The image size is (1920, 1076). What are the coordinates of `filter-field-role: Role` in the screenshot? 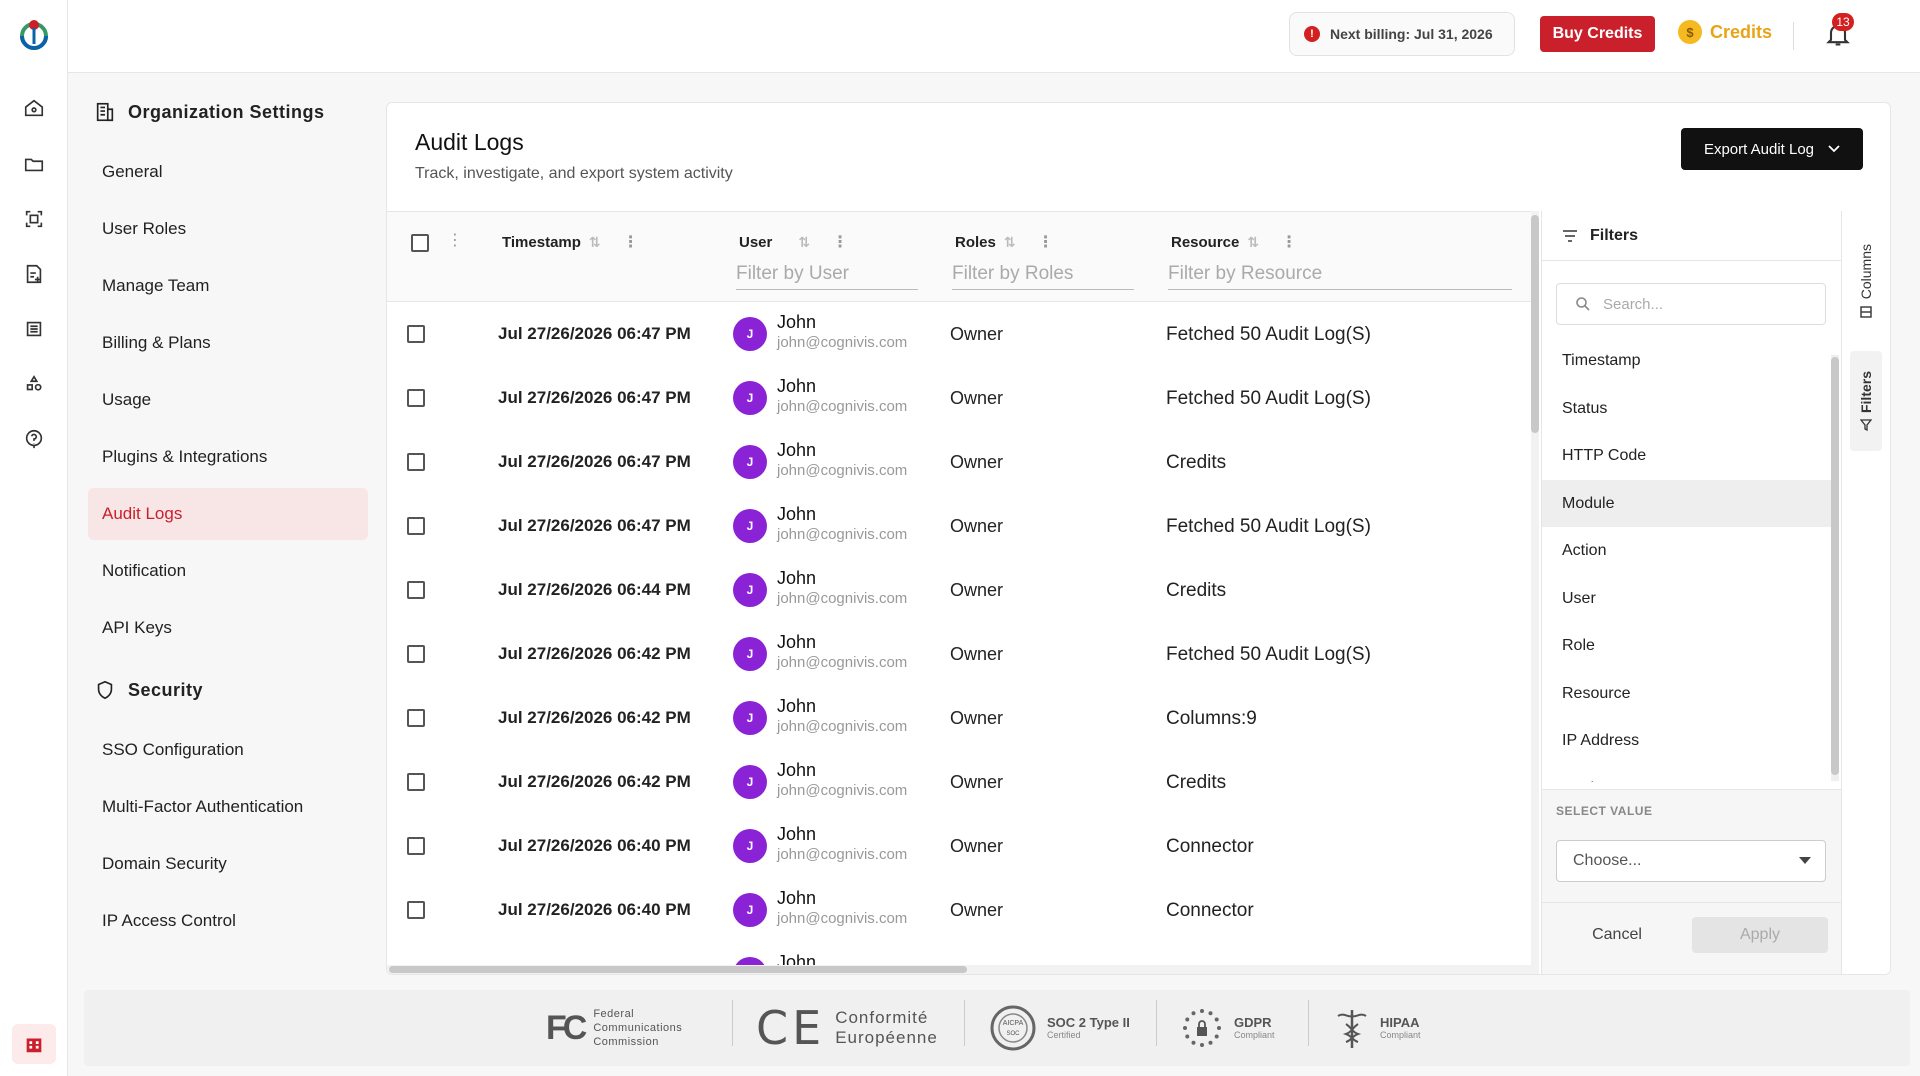 It's located at (1687, 646).